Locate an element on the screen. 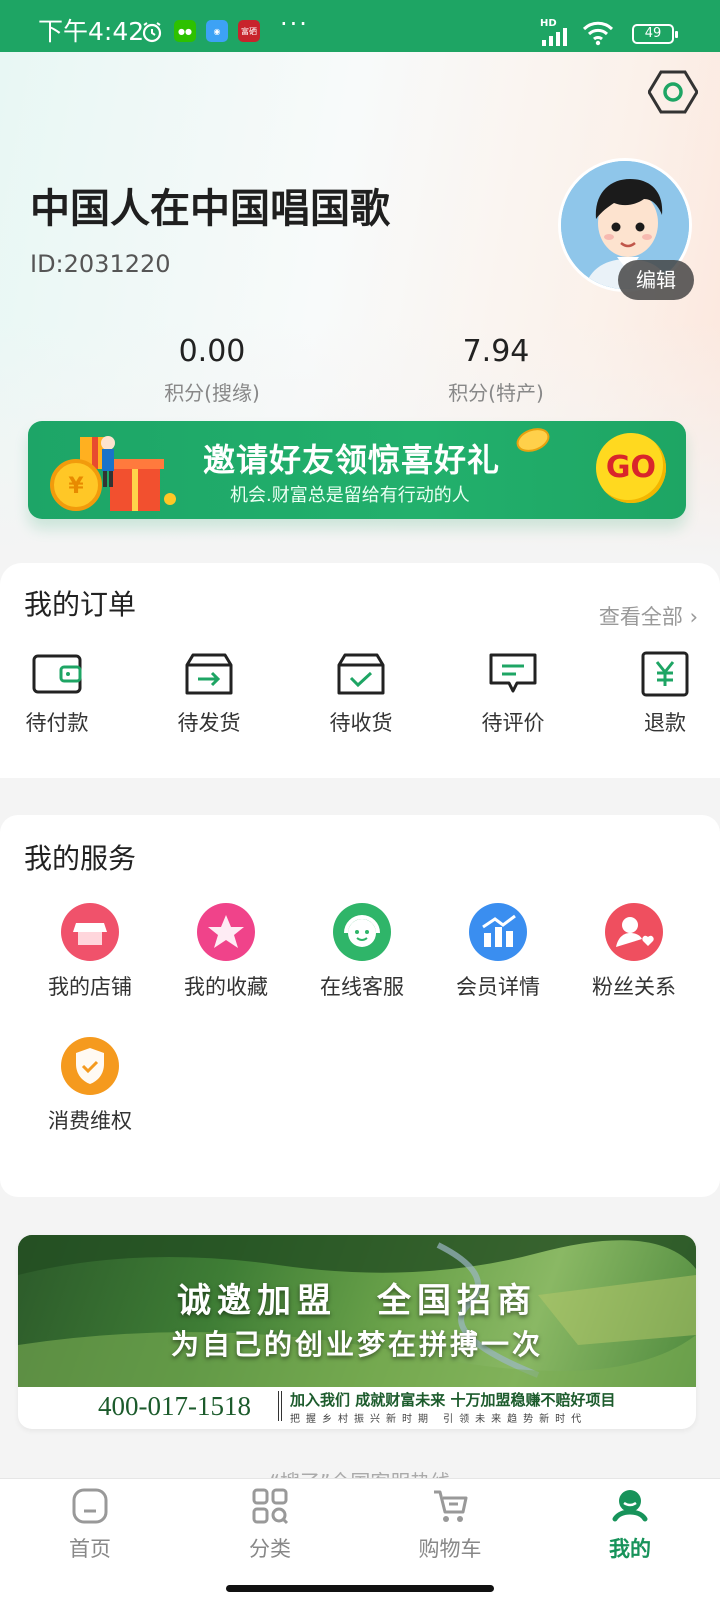 The width and height of the screenshot is (720, 1600). shield-icon is located at coordinates (90, 1066).